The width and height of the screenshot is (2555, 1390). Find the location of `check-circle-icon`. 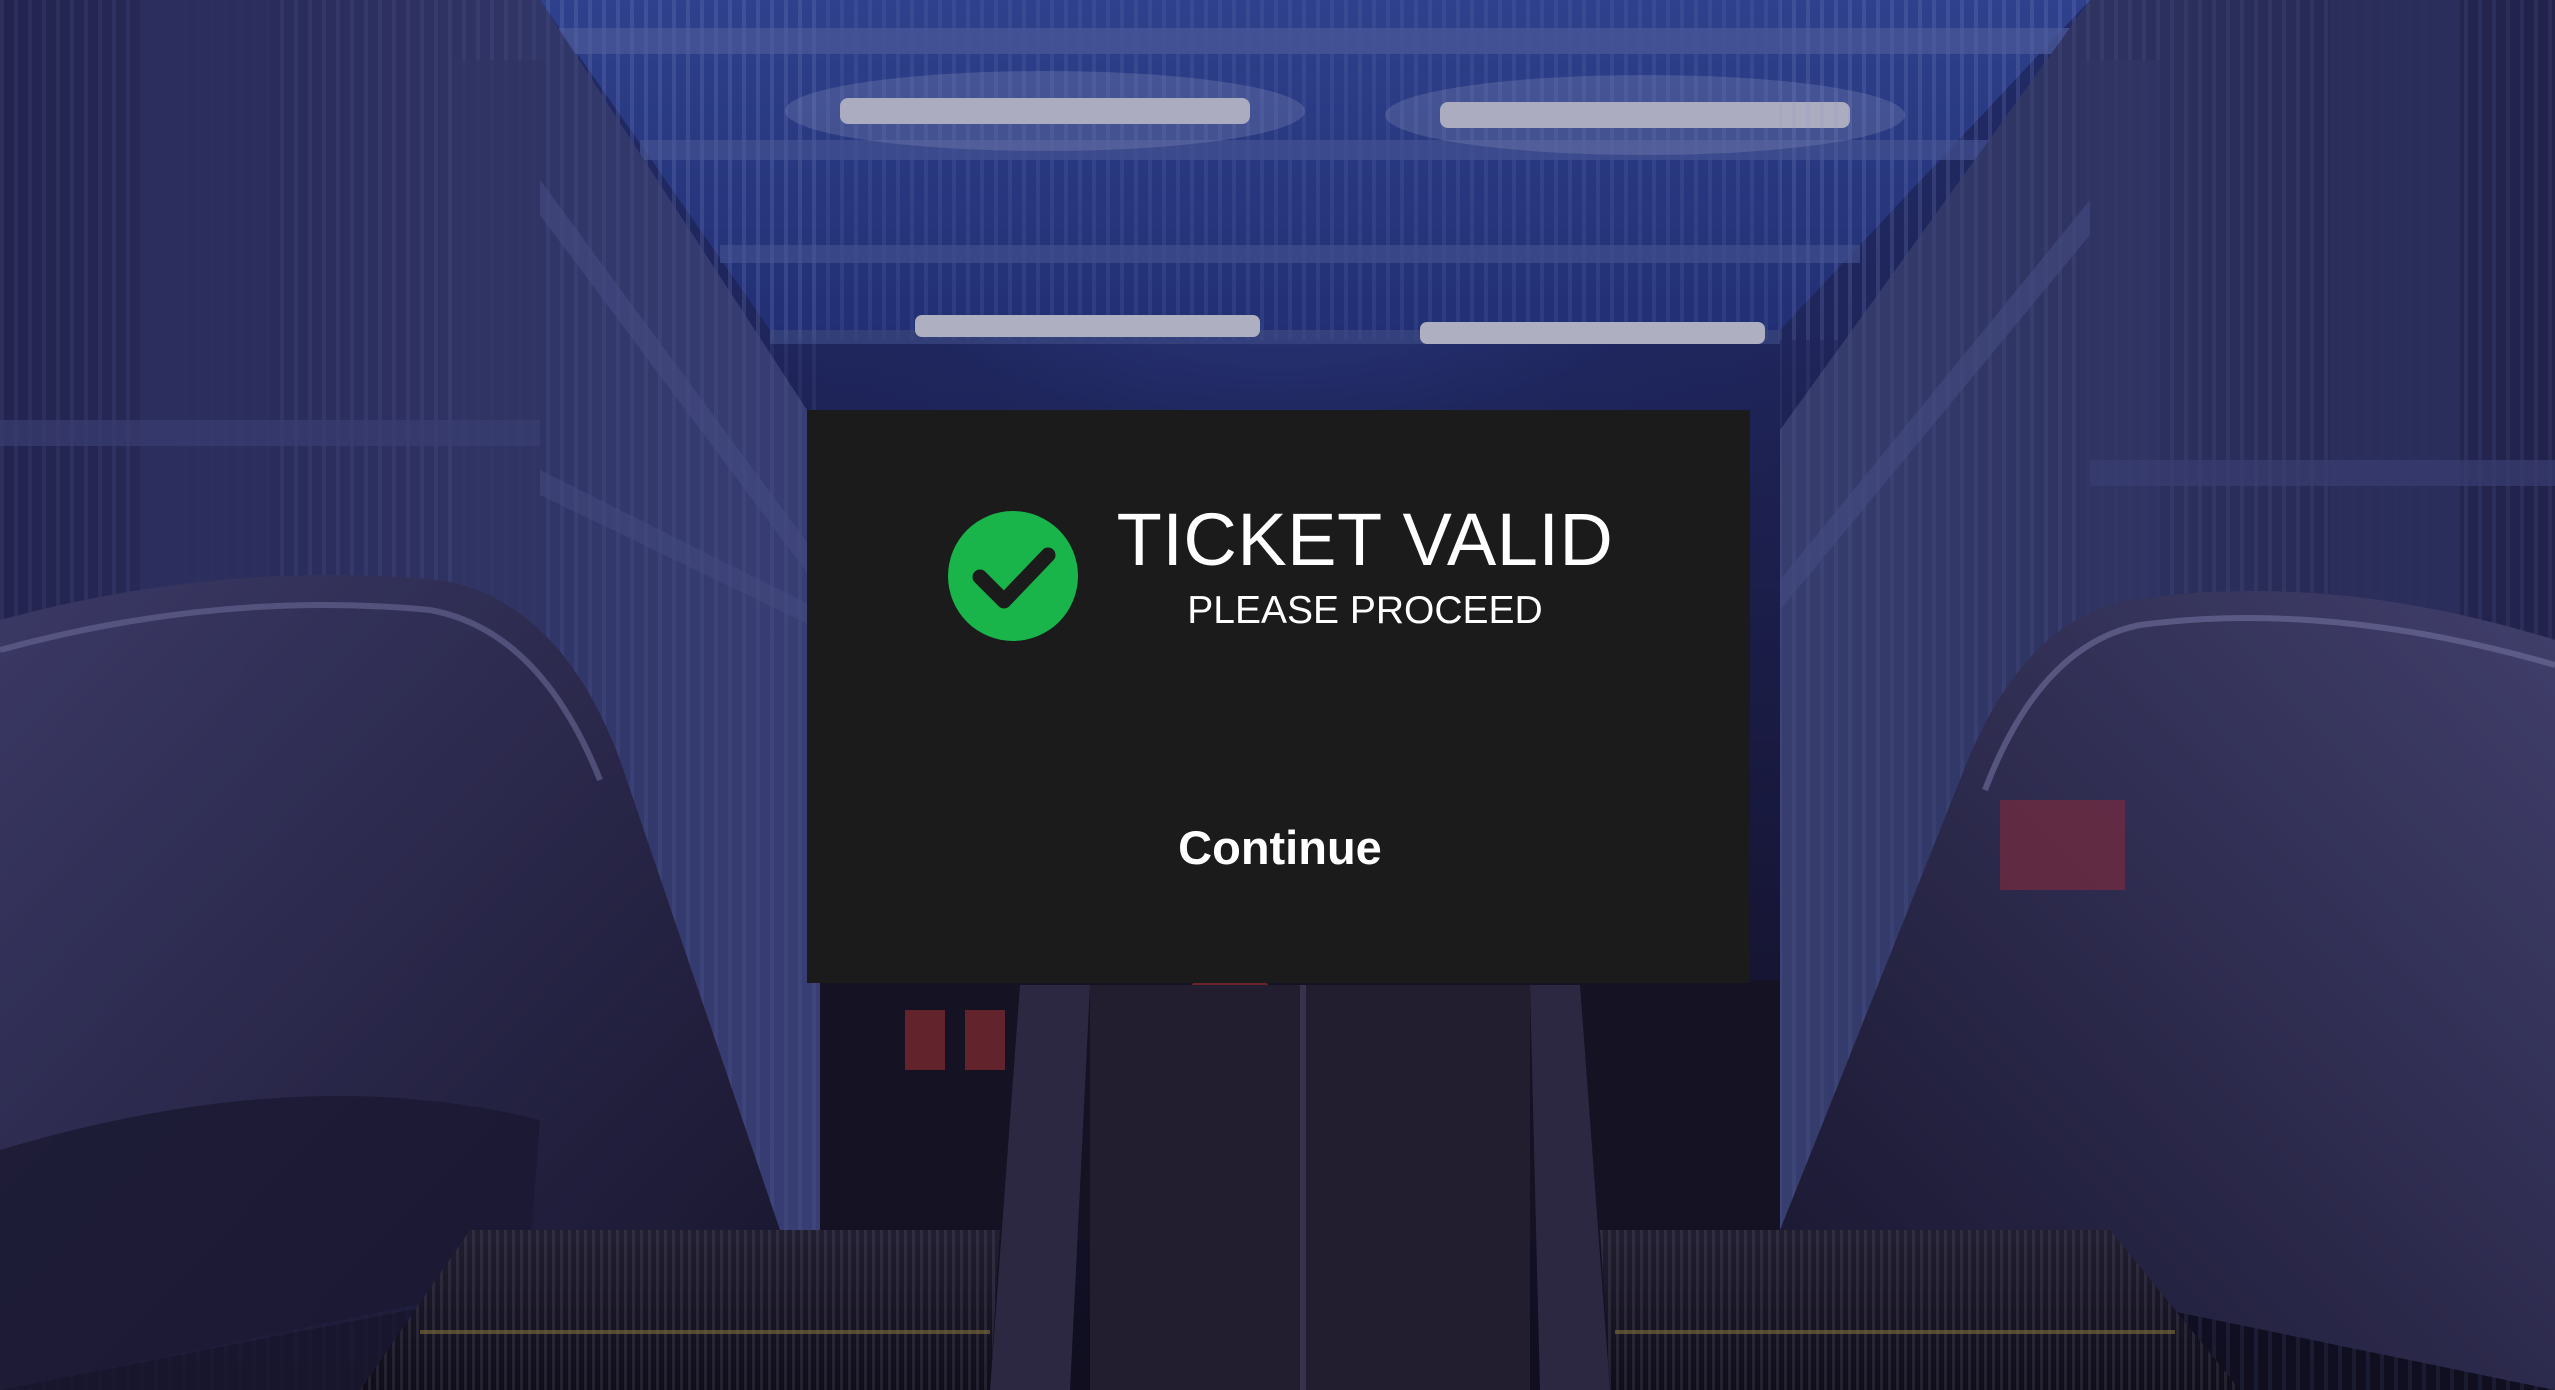

check-circle-icon is located at coordinates (1013, 576).